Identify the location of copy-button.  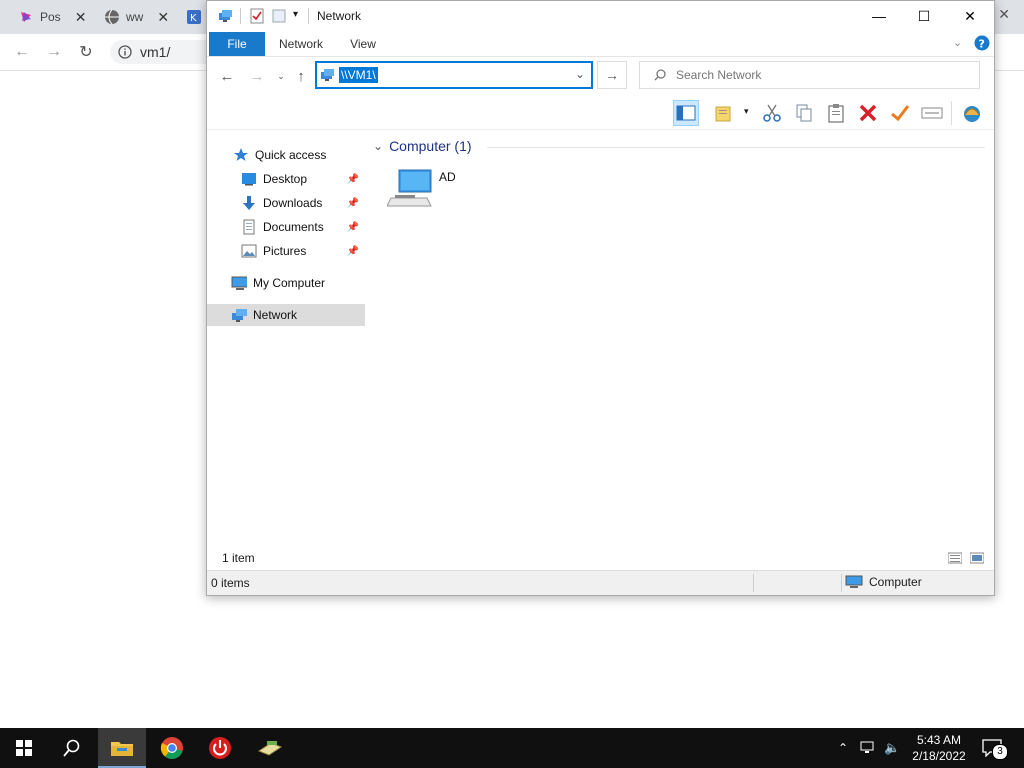
(804, 113).